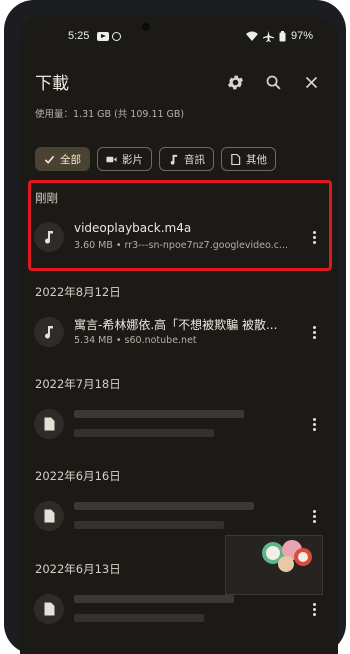 The image size is (350, 654). I want to click on youtube-notification-icon, so click(103, 36).